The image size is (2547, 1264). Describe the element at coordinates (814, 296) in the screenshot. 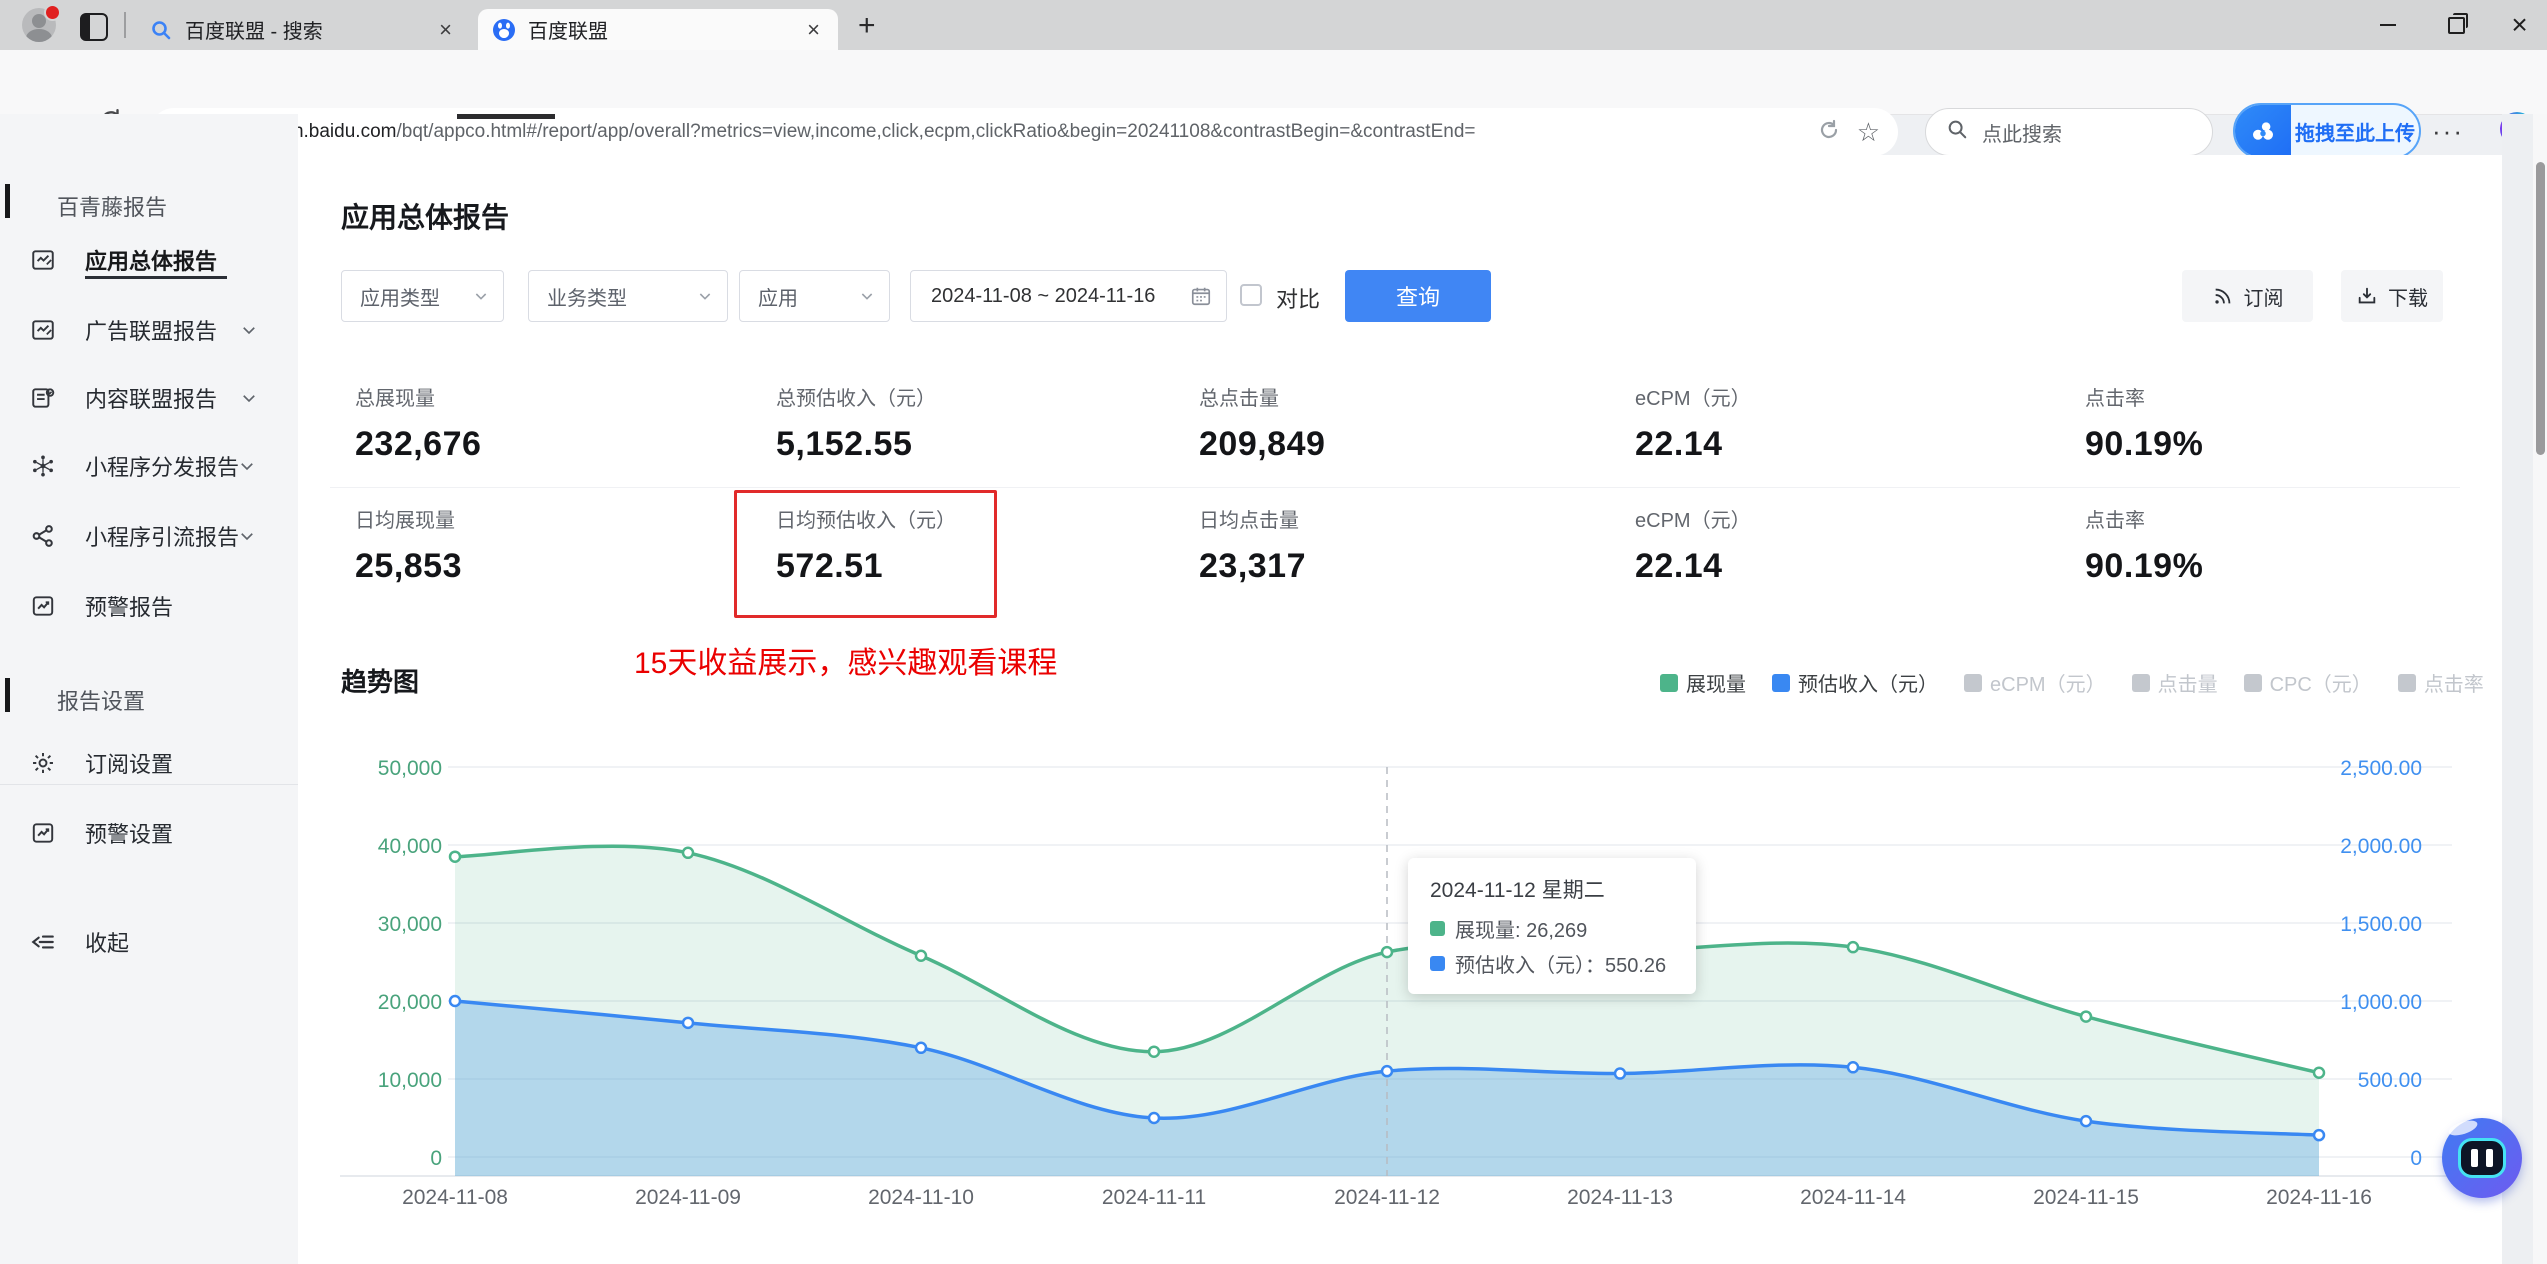

I see `app-dropdown: 应用` at that location.